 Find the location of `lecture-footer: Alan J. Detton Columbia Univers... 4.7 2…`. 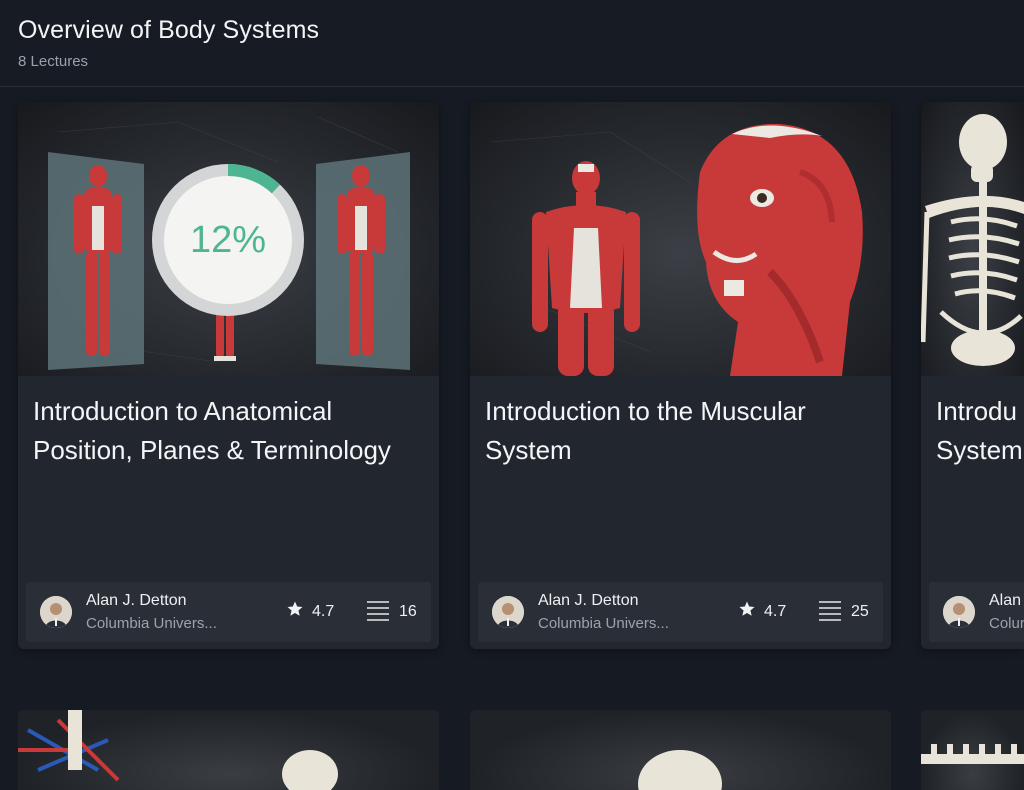

lecture-footer: Alan J. Detton Columbia Univers... 4.7 2… is located at coordinates (680, 612).